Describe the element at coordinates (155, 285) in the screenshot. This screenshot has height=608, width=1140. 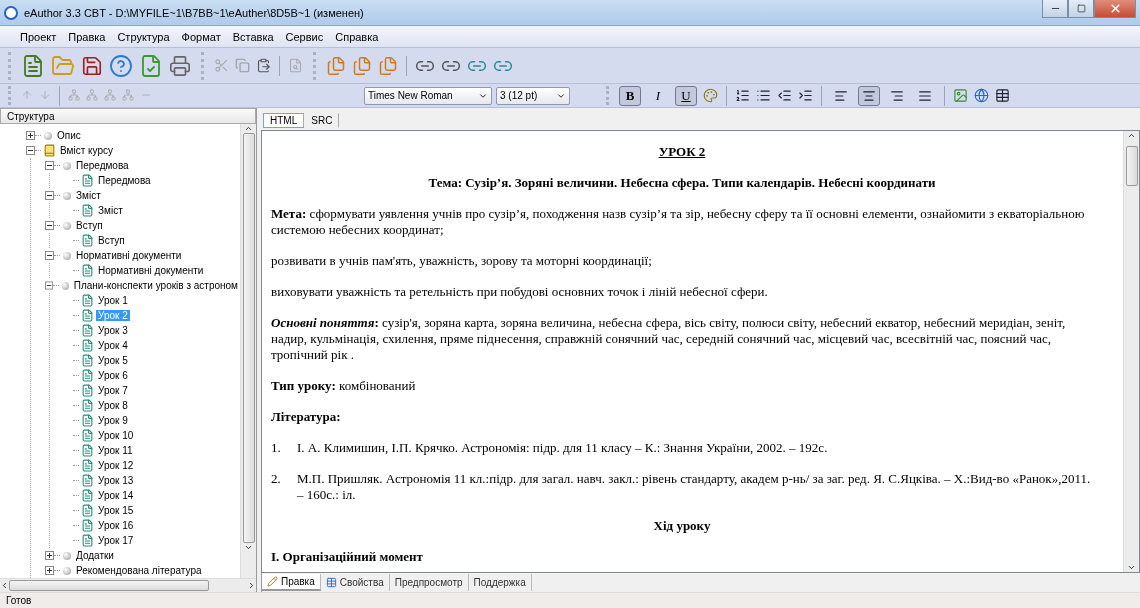
I see `tree-item: Плани-конспекти уроків з астроном` at that location.